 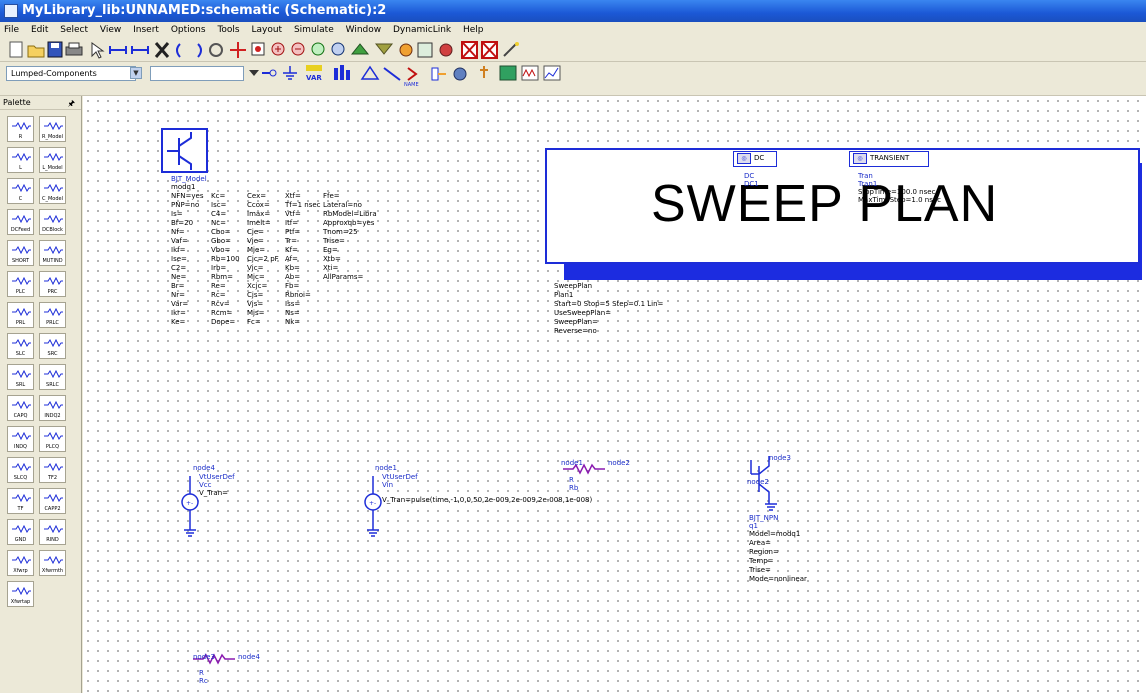 I want to click on menu-edit: Edit, so click(x=39, y=30).